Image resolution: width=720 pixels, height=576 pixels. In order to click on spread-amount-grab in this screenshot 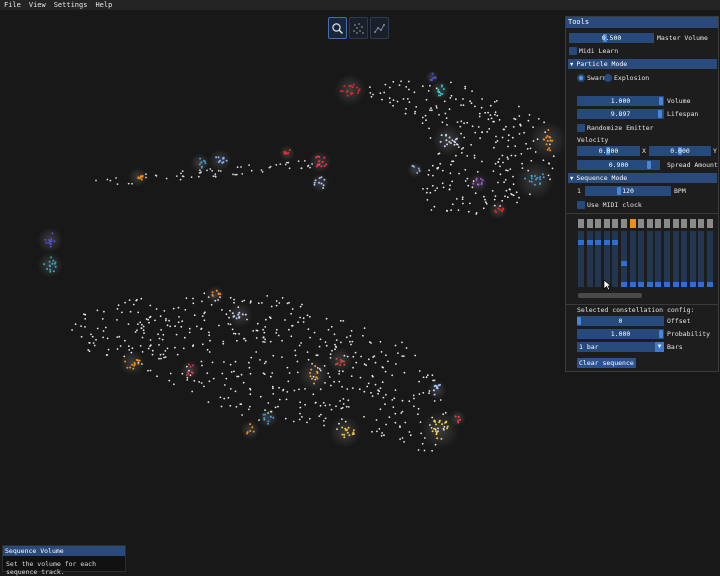, I will do `click(649, 165)`.